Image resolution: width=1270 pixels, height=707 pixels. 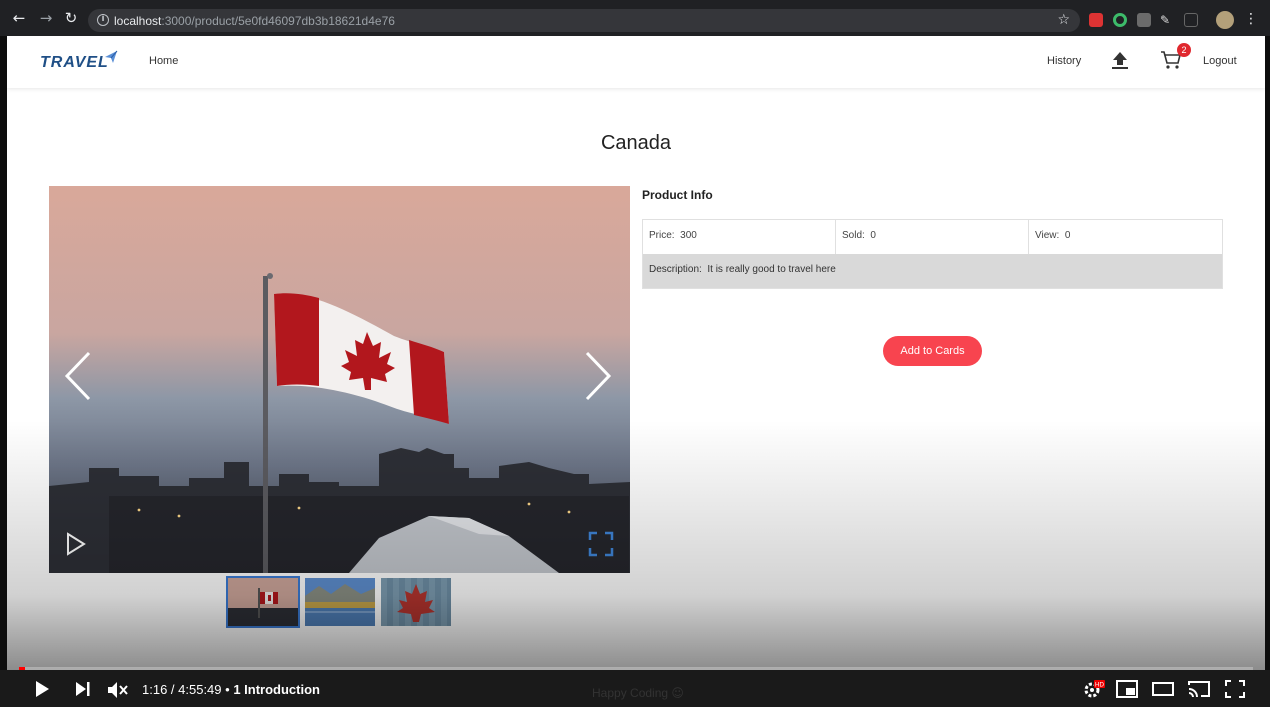 I want to click on svg-text: HD, so click(x=1100, y=685).